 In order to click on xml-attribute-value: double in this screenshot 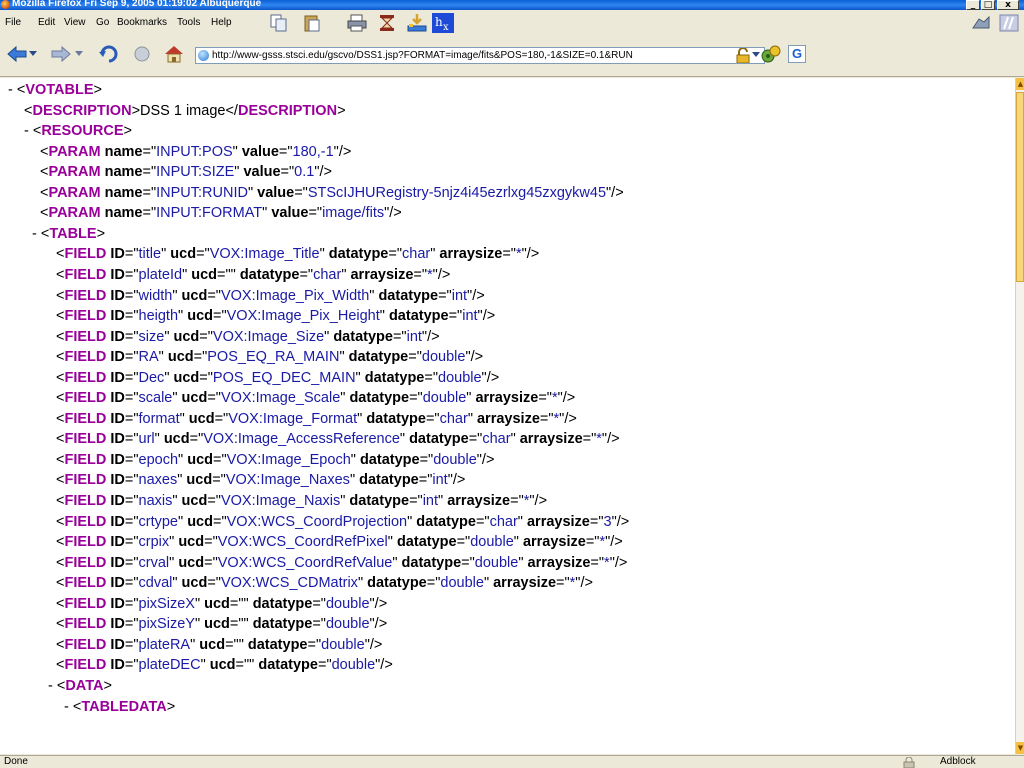, I will do `click(443, 357)`.